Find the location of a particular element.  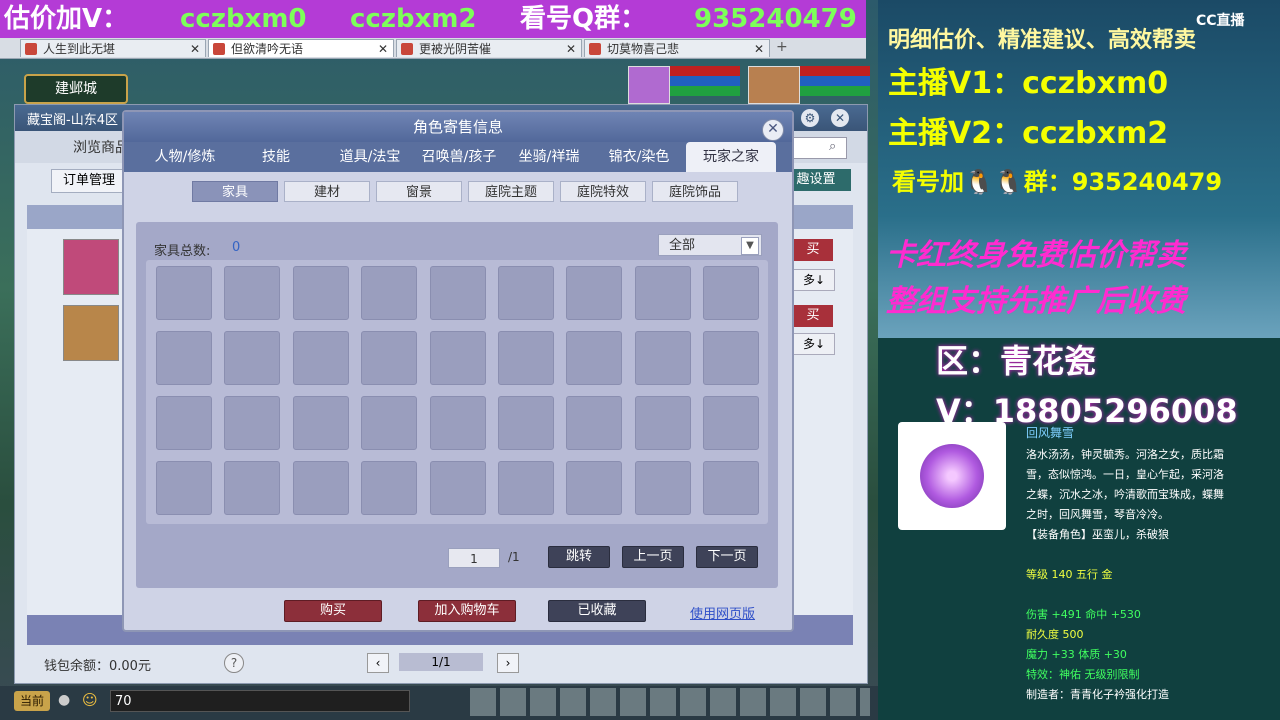

tab-summons: 召唤兽/孩子 is located at coordinates (459, 157).